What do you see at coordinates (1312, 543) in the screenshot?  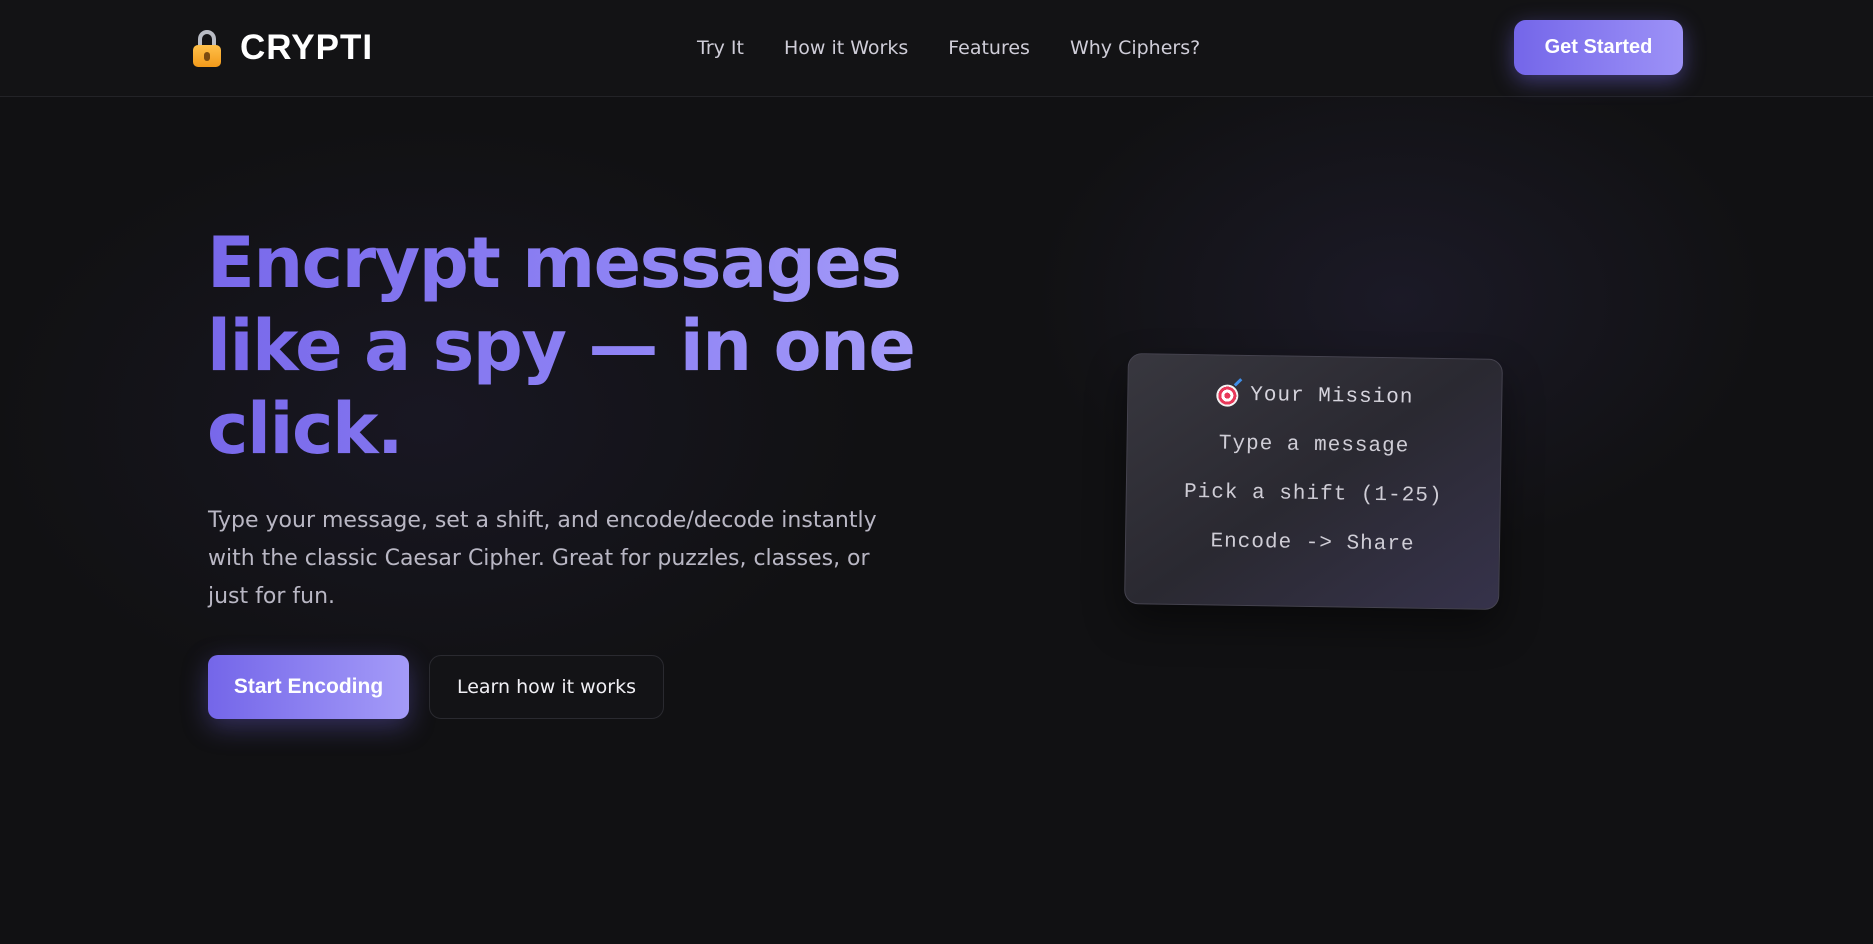 I see `mission-step: Encode -> Share` at bounding box center [1312, 543].